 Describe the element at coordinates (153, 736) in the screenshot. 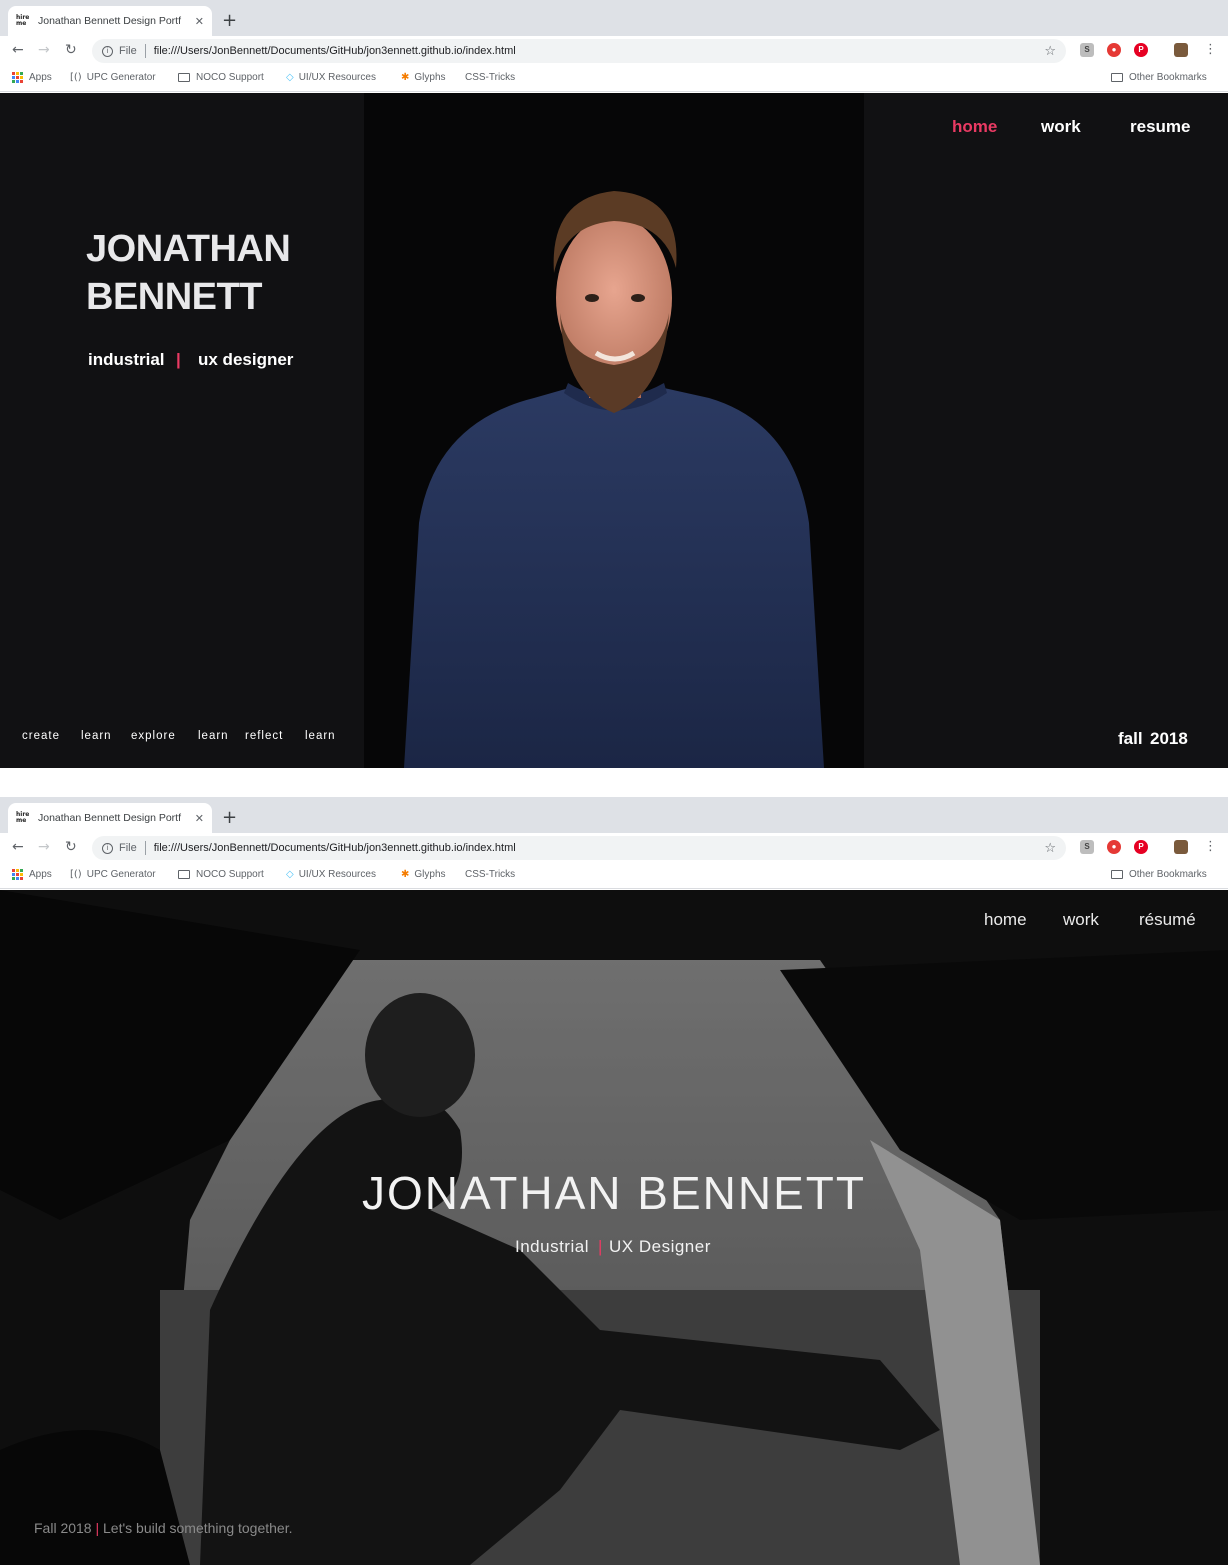

I see `tagline-explore: explore` at that location.